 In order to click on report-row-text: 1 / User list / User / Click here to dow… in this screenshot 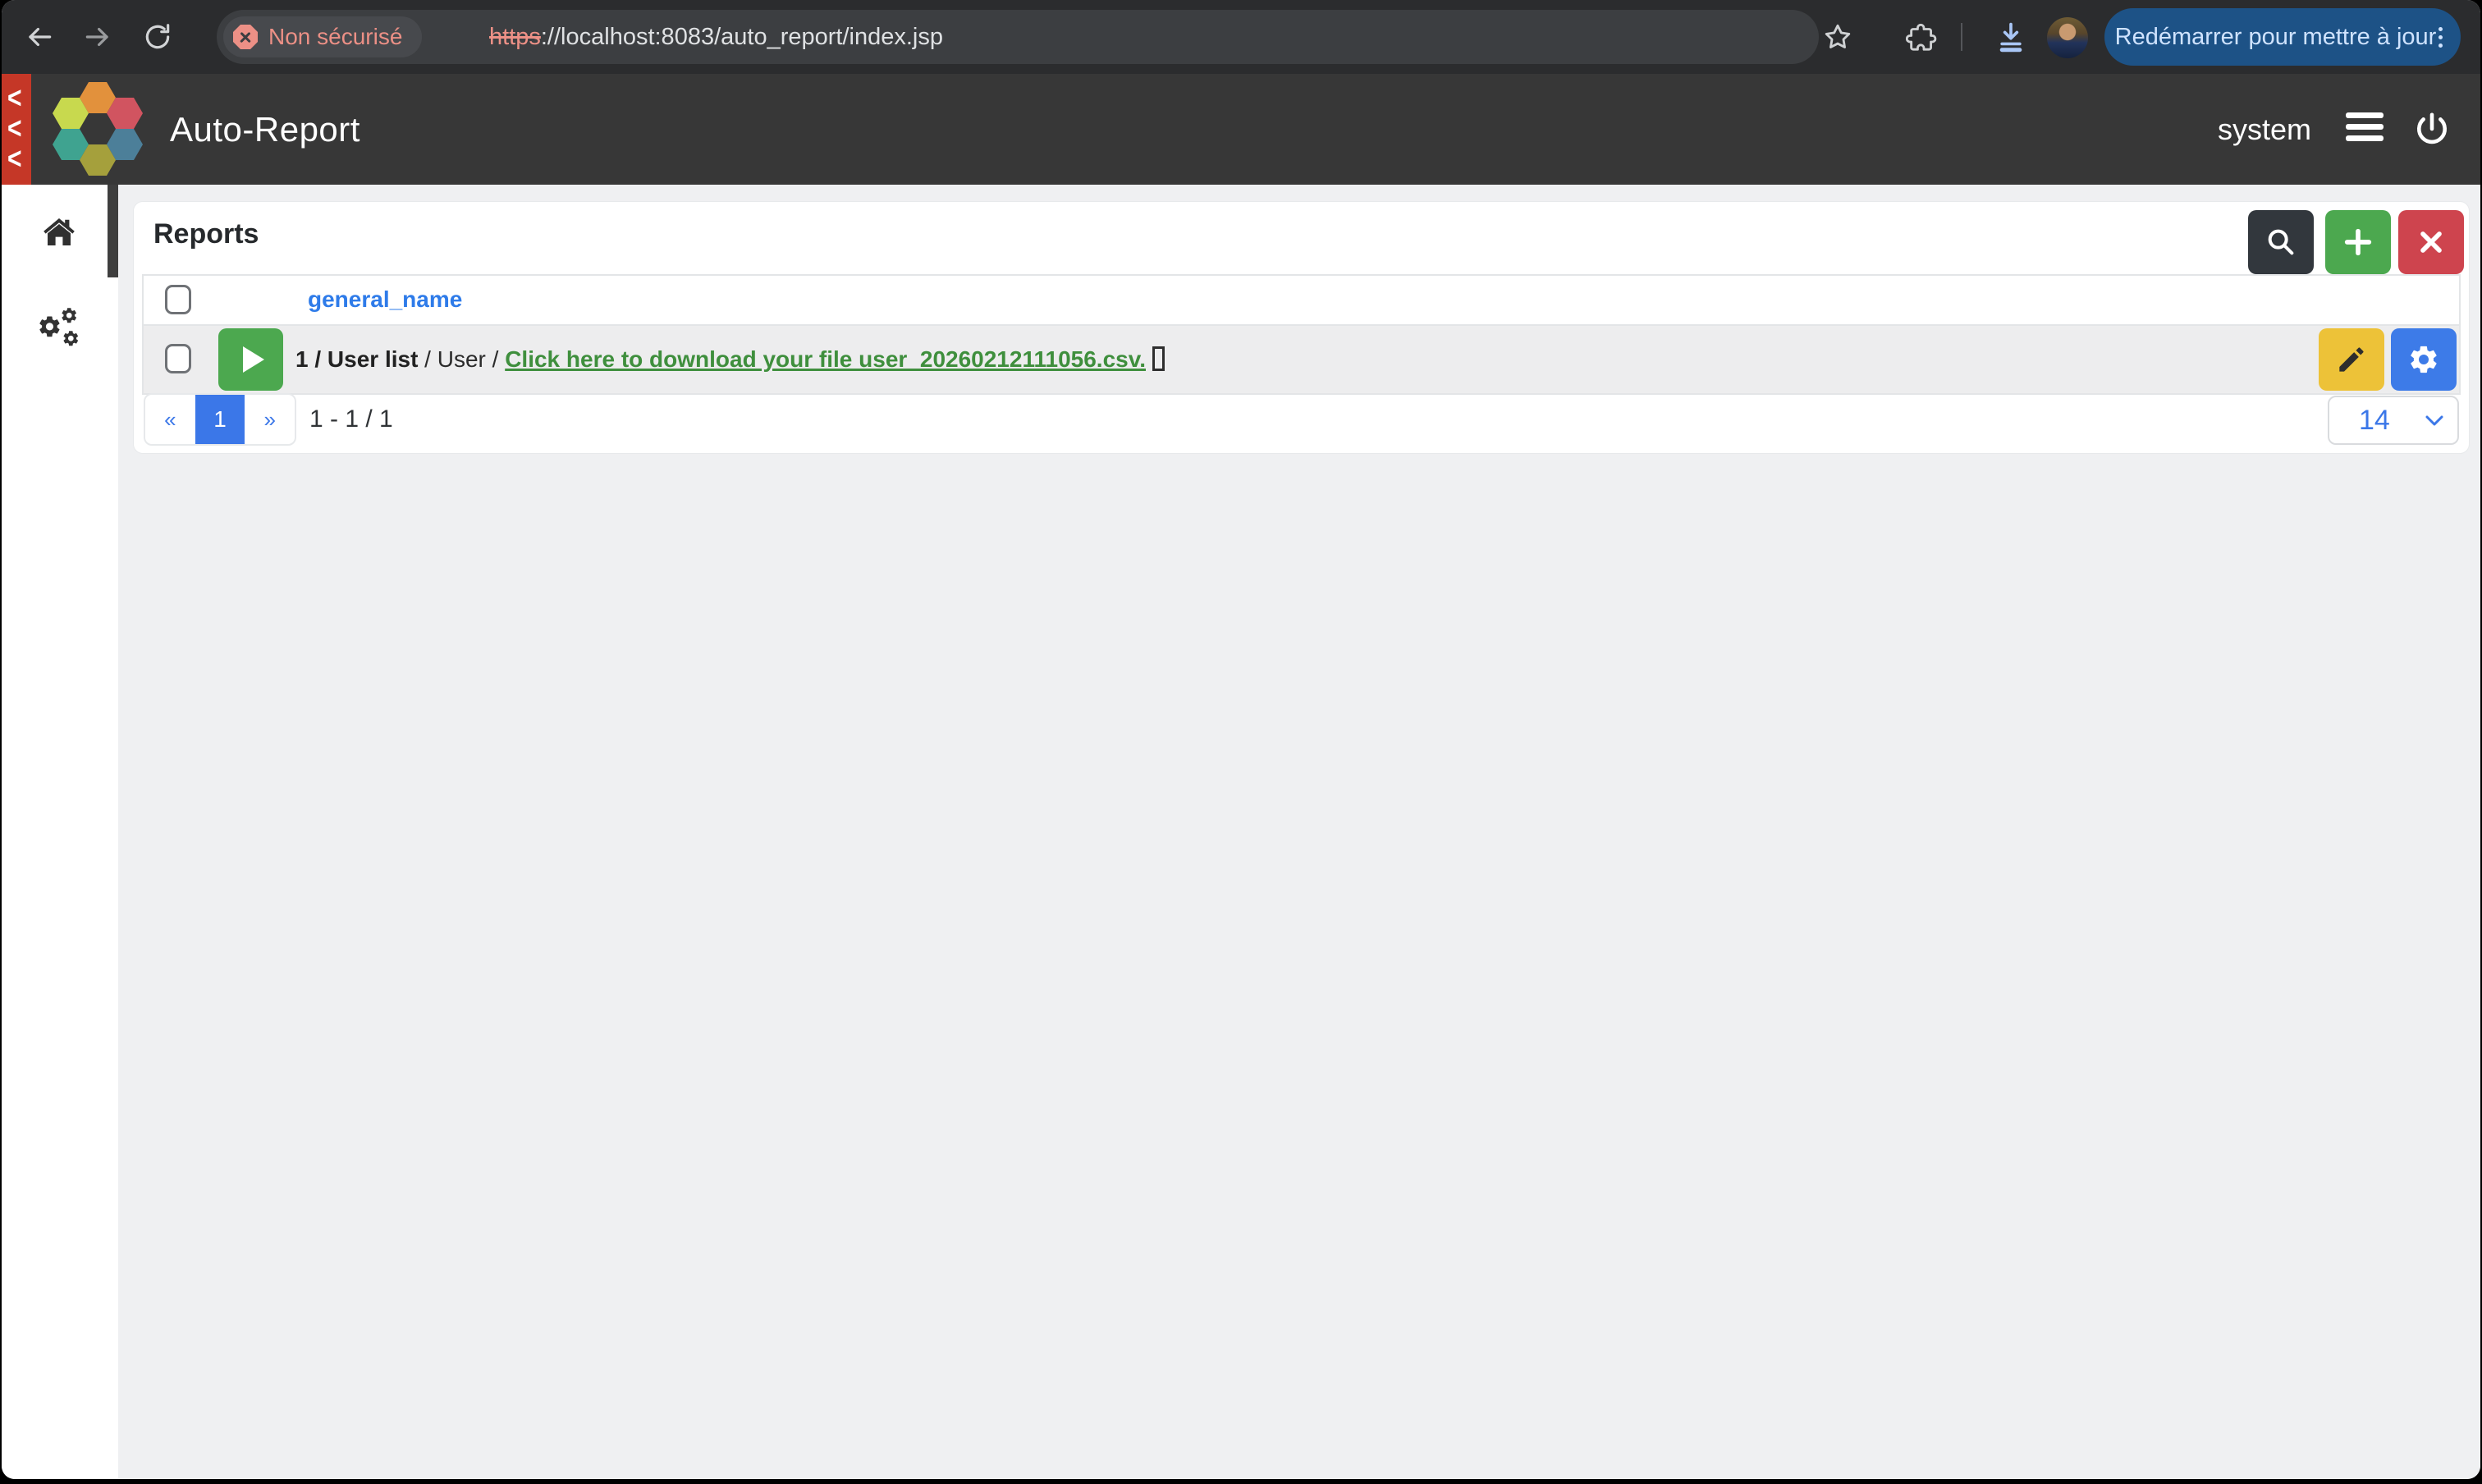, I will do `click(730, 359)`.